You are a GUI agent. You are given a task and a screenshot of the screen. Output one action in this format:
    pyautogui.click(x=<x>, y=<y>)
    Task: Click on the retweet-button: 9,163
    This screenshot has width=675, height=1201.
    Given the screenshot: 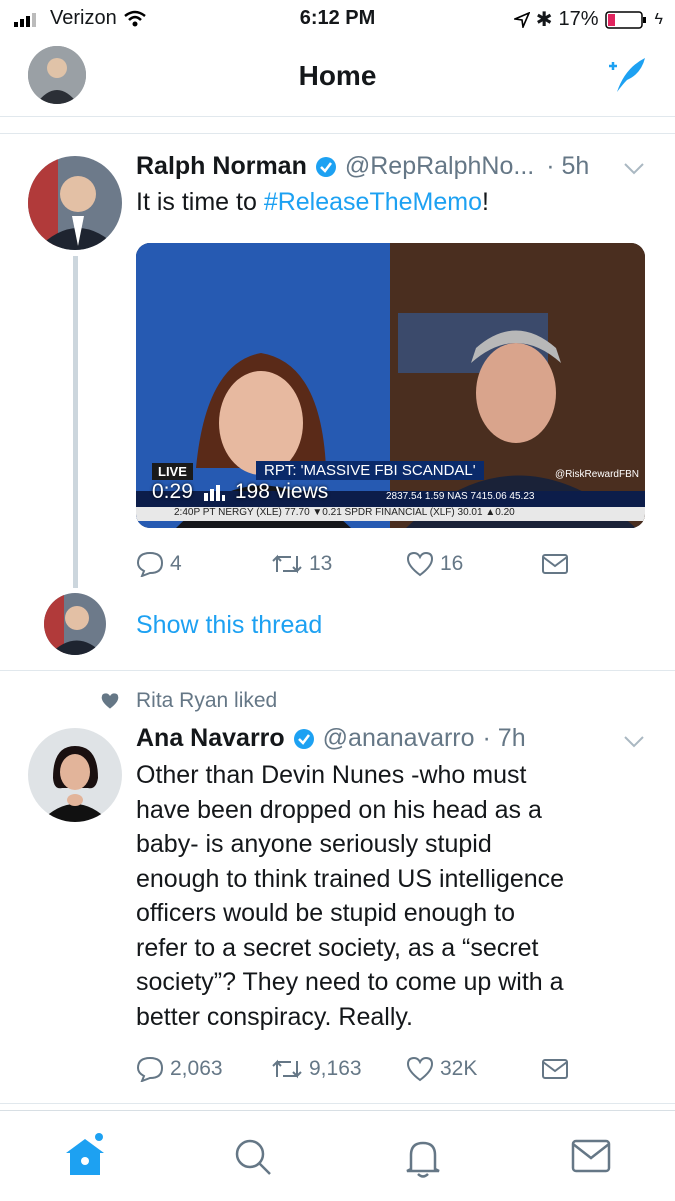 What is the action you would take?
    pyautogui.click(x=338, y=1069)
    